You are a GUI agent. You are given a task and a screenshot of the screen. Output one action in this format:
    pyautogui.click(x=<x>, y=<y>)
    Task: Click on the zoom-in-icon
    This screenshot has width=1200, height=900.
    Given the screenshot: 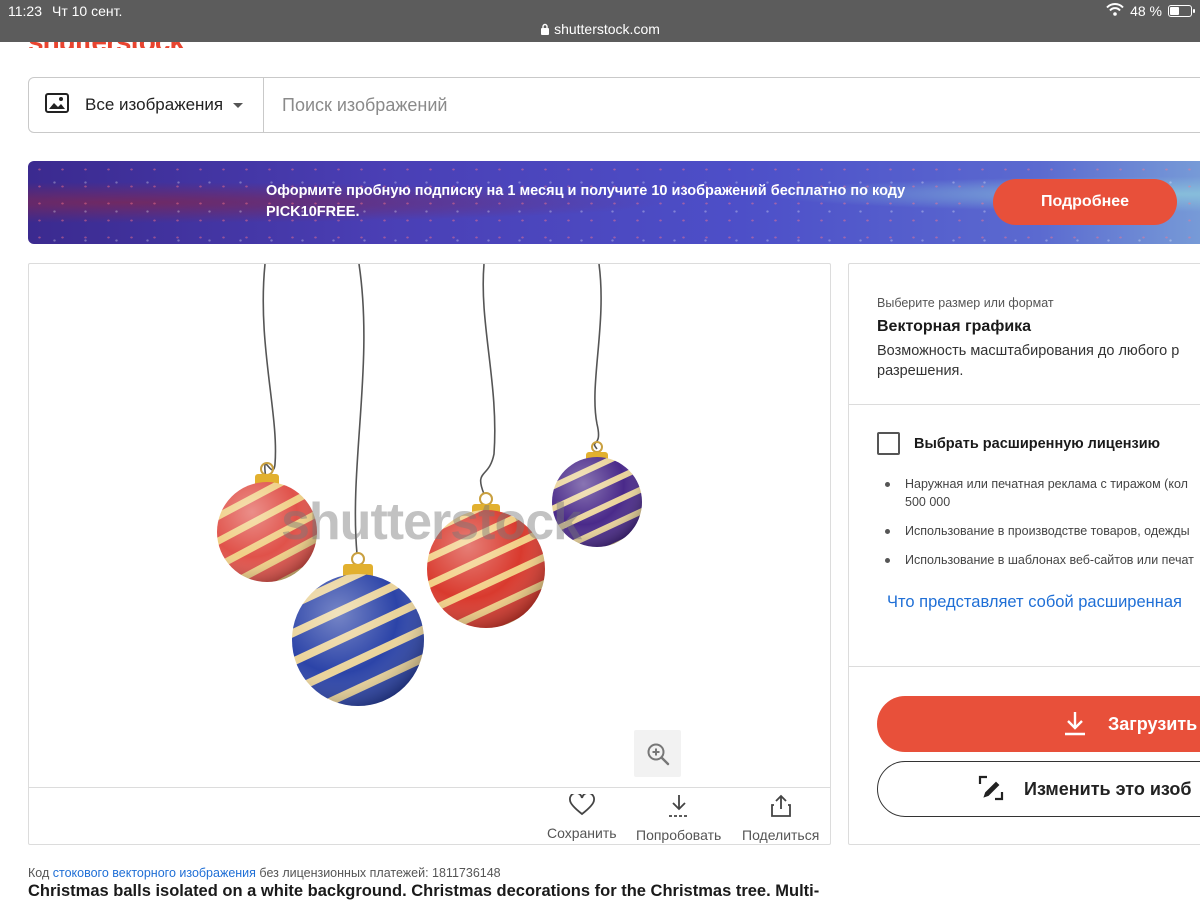 What is the action you would take?
    pyautogui.click(x=658, y=754)
    